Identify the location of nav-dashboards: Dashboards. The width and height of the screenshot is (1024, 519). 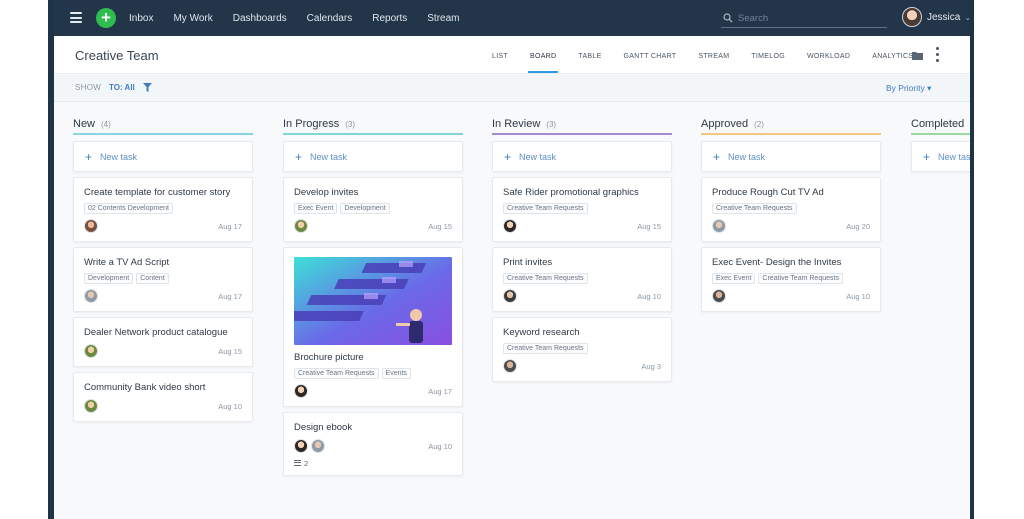
(260, 18).